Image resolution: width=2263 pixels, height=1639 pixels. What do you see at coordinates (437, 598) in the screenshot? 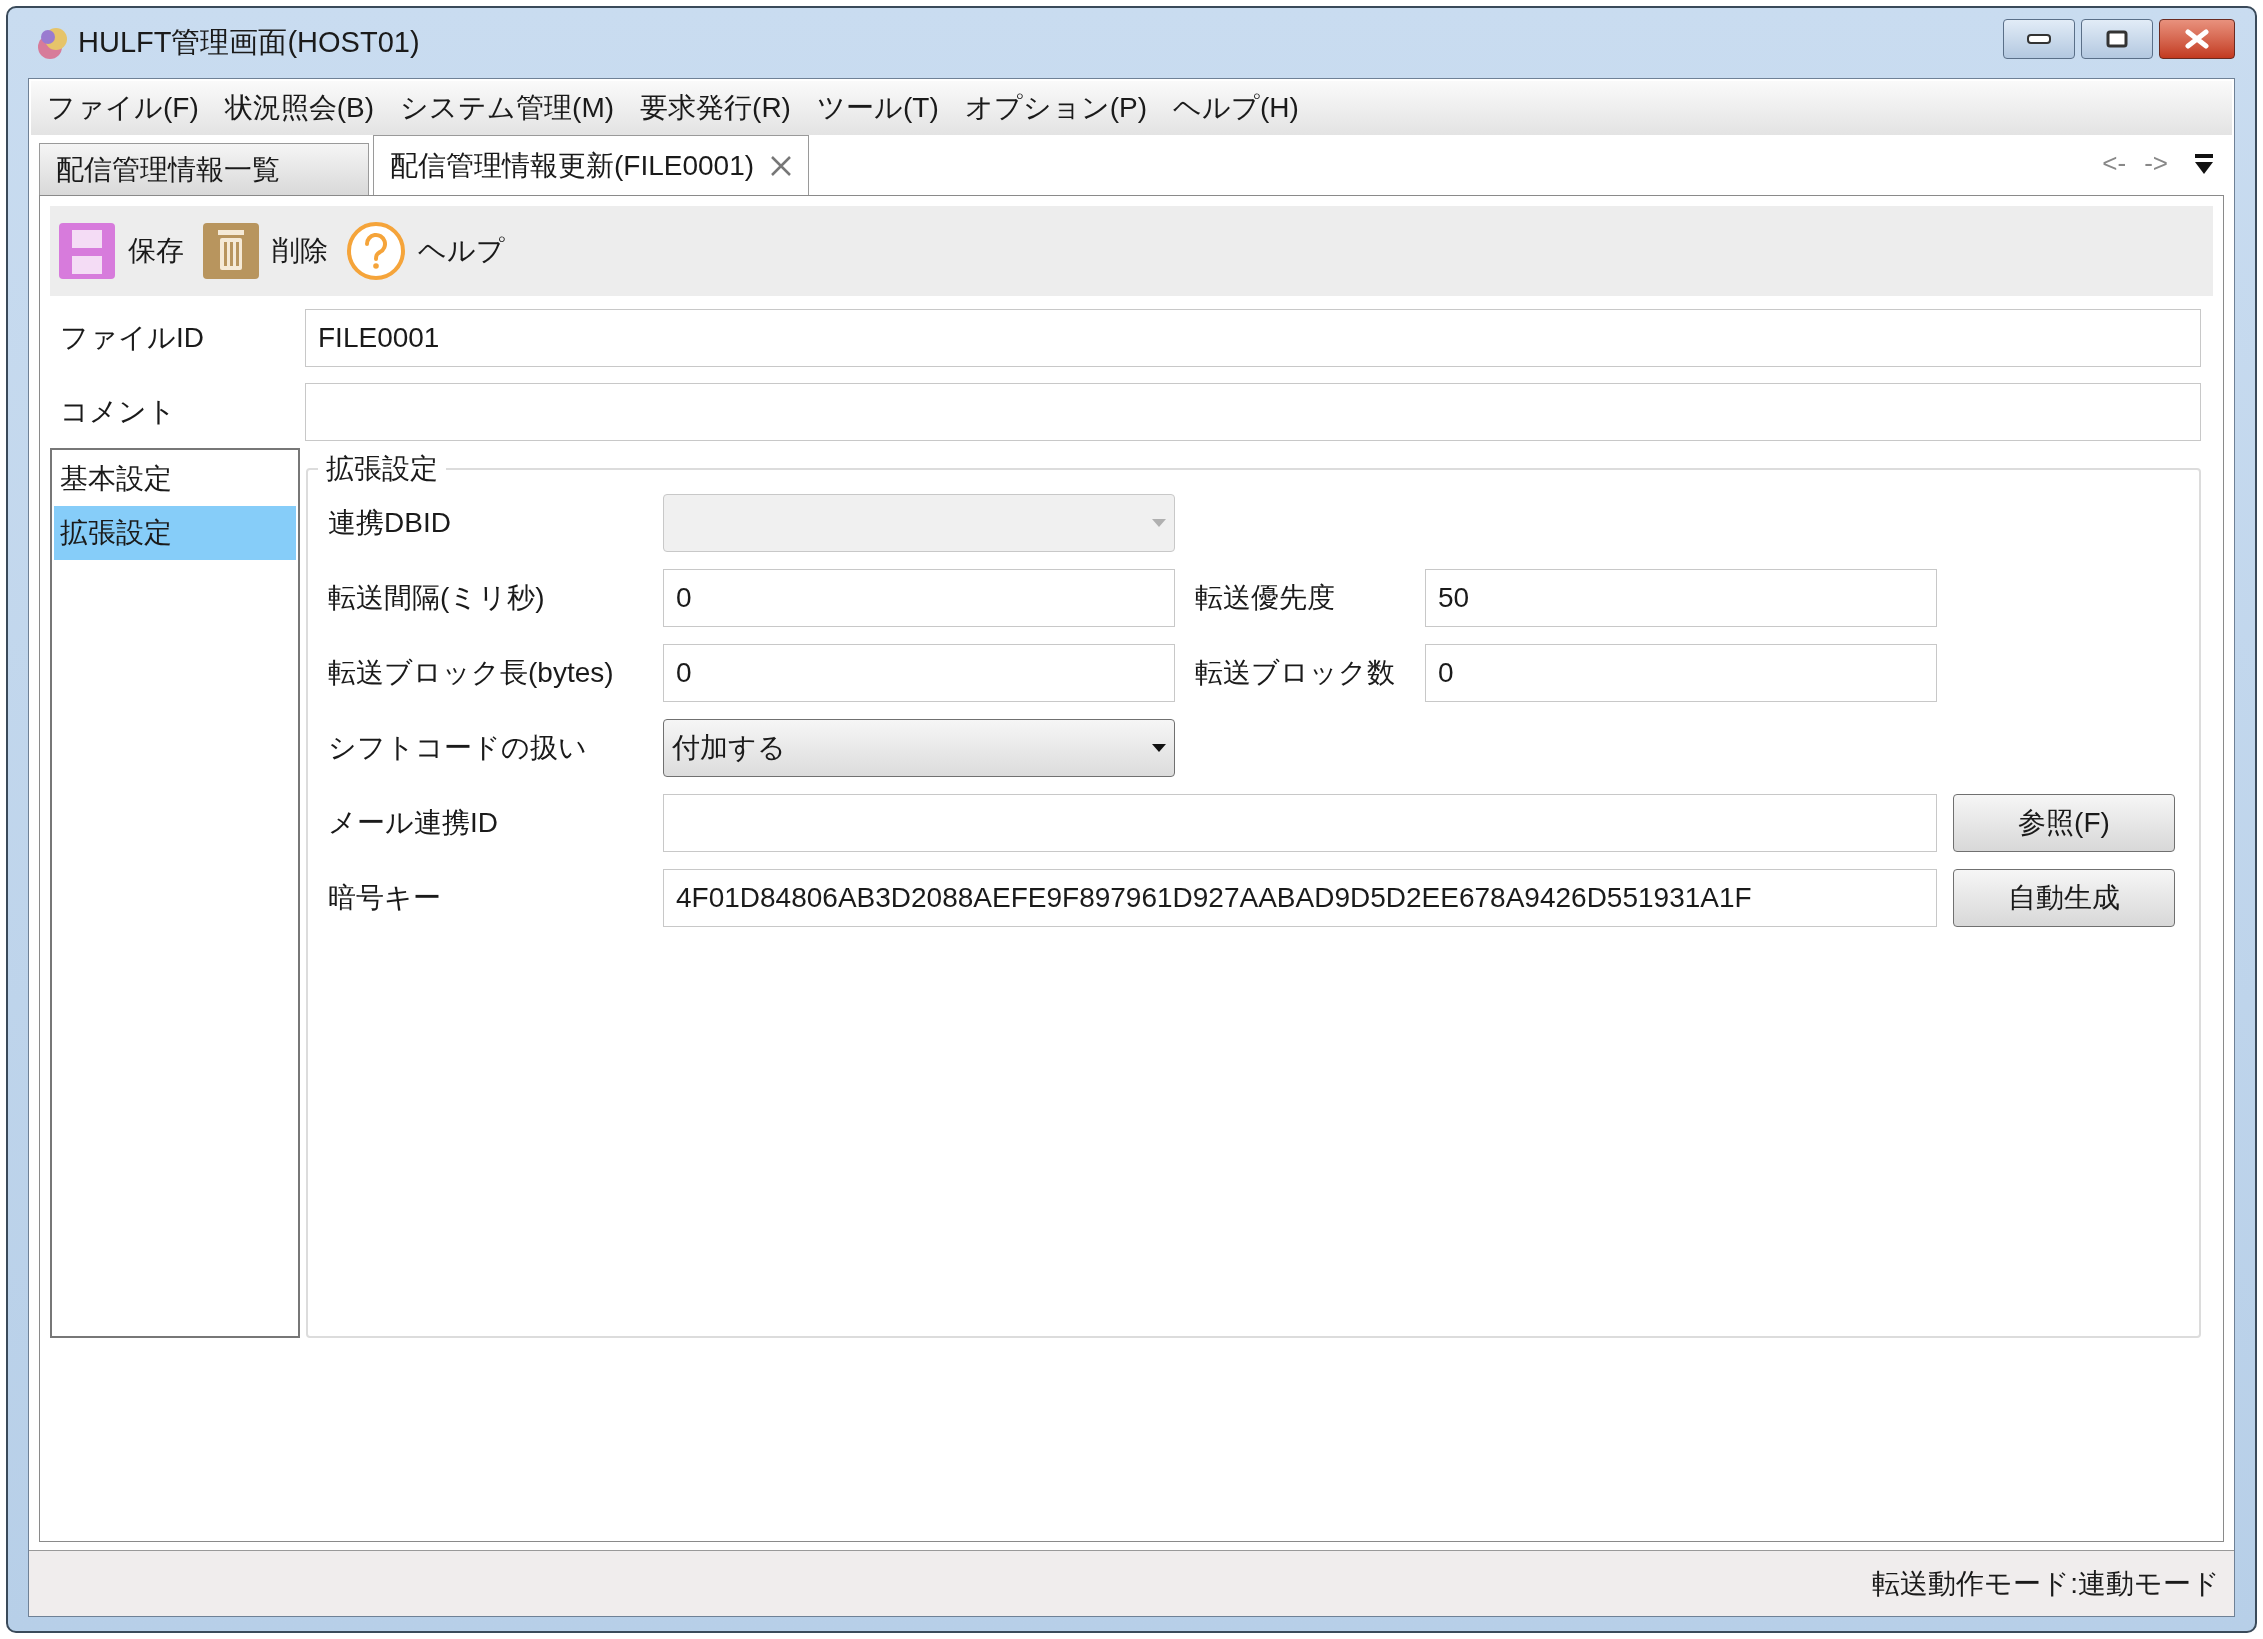
I see `field-label: 転送間隔(ミリ秒)` at bounding box center [437, 598].